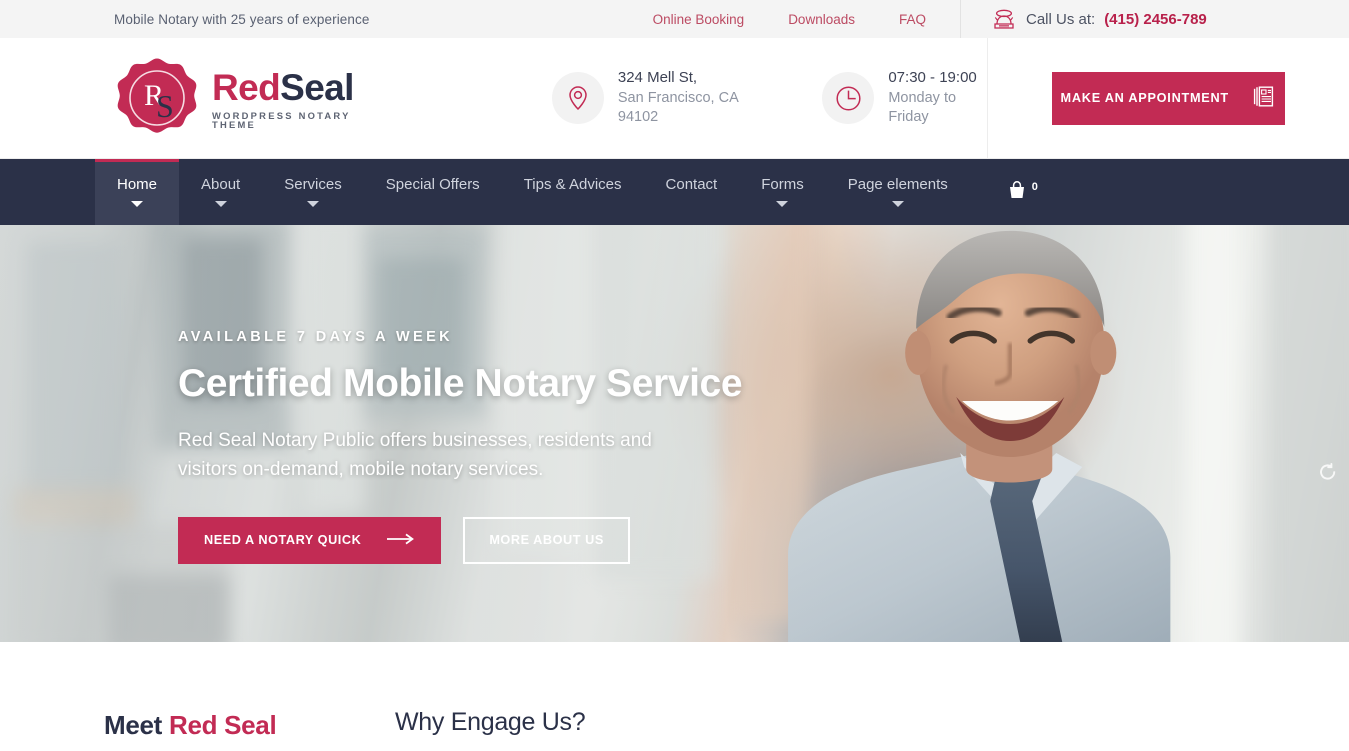 The image size is (1349, 751). What do you see at coordinates (572, 184) in the screenshot?
I see `nav-label-tips-advices: Tips & Advices` at bounding box center [572, 184].